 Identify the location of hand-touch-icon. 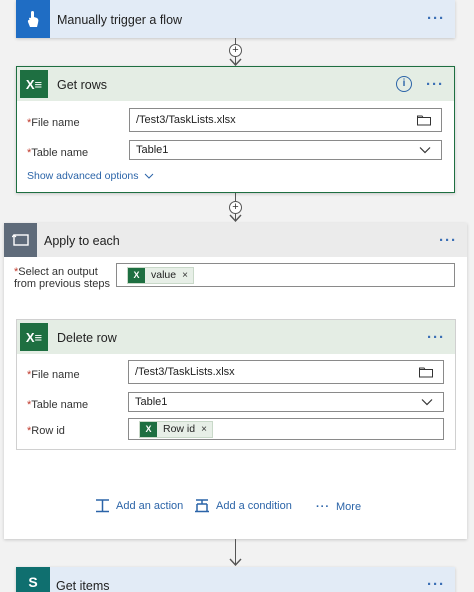
(33, 19).